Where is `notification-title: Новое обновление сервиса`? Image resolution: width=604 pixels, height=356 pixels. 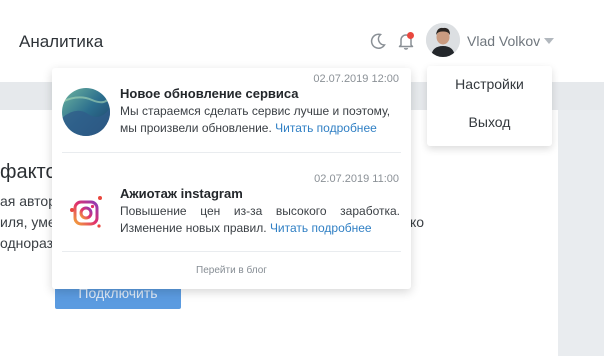
notification-title: Новое обновление сервиса is located at coordinates (209, 93).